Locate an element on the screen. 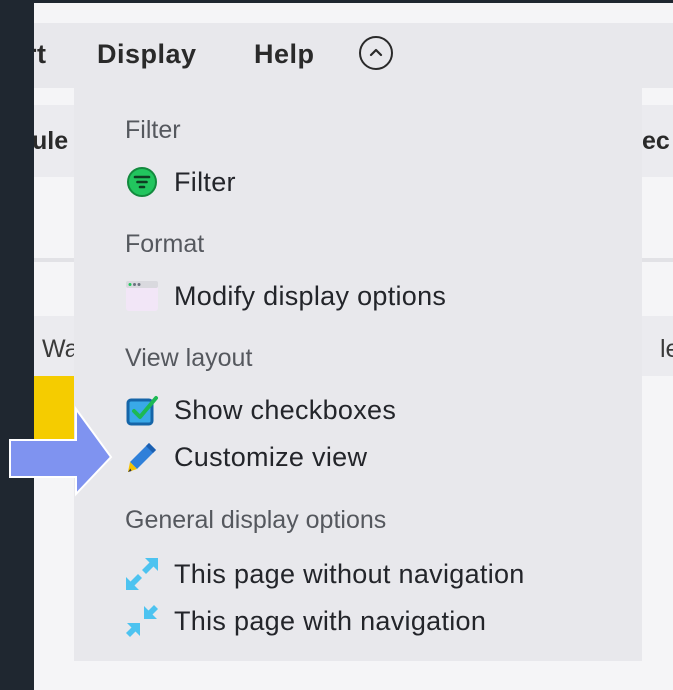 This screenshot has height=690, width=673. menu-item-label: This page without navigation is located at coordinates (349, 573).